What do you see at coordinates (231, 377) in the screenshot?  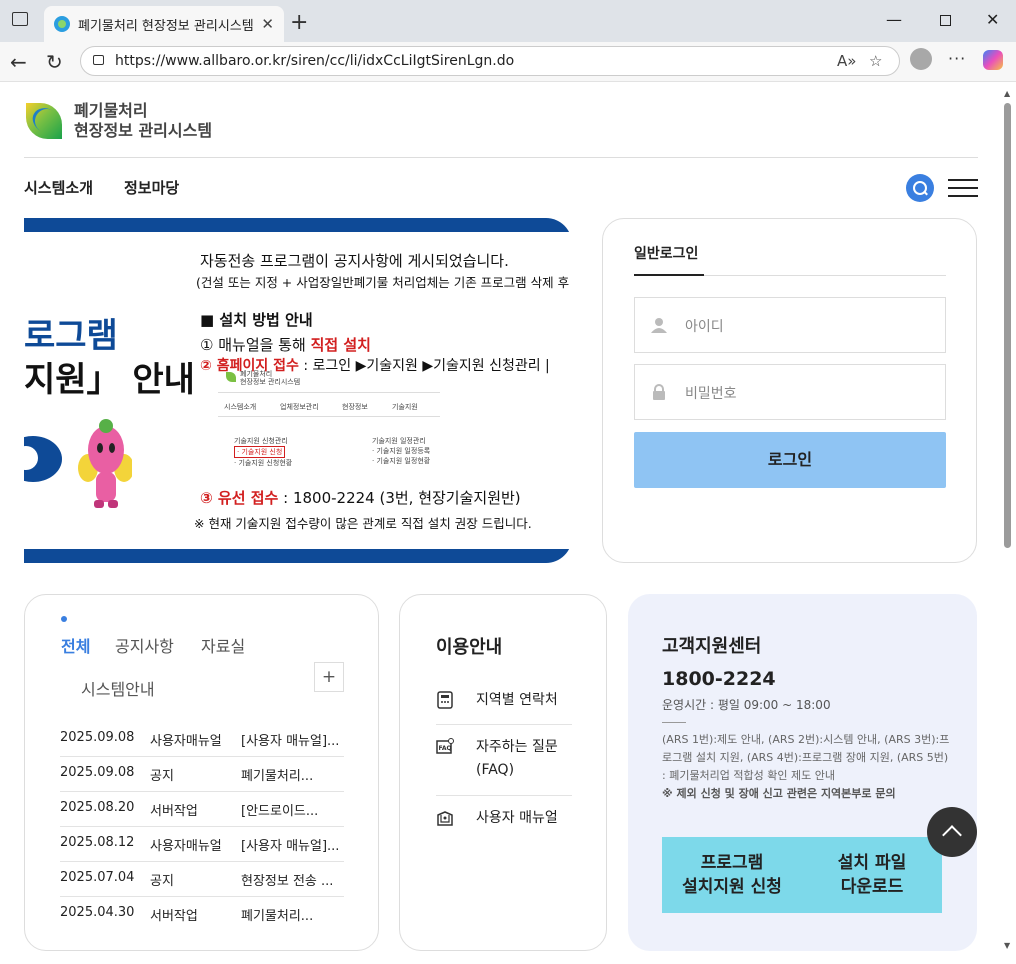 I see `mini-logo-icon` at bounding box center [231, 377].